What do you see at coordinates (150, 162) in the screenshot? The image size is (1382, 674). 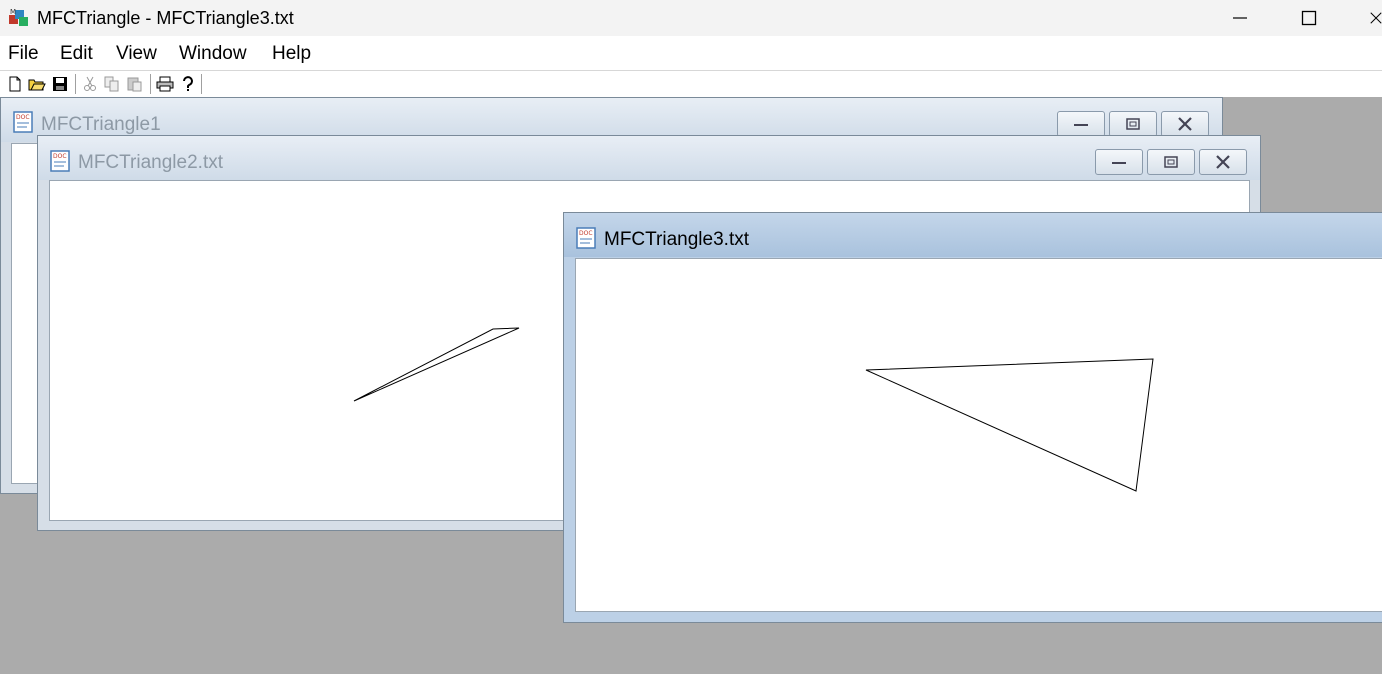 I see `child-title-2: MFCTriangle2.txt` at bounding box center [150, 162].